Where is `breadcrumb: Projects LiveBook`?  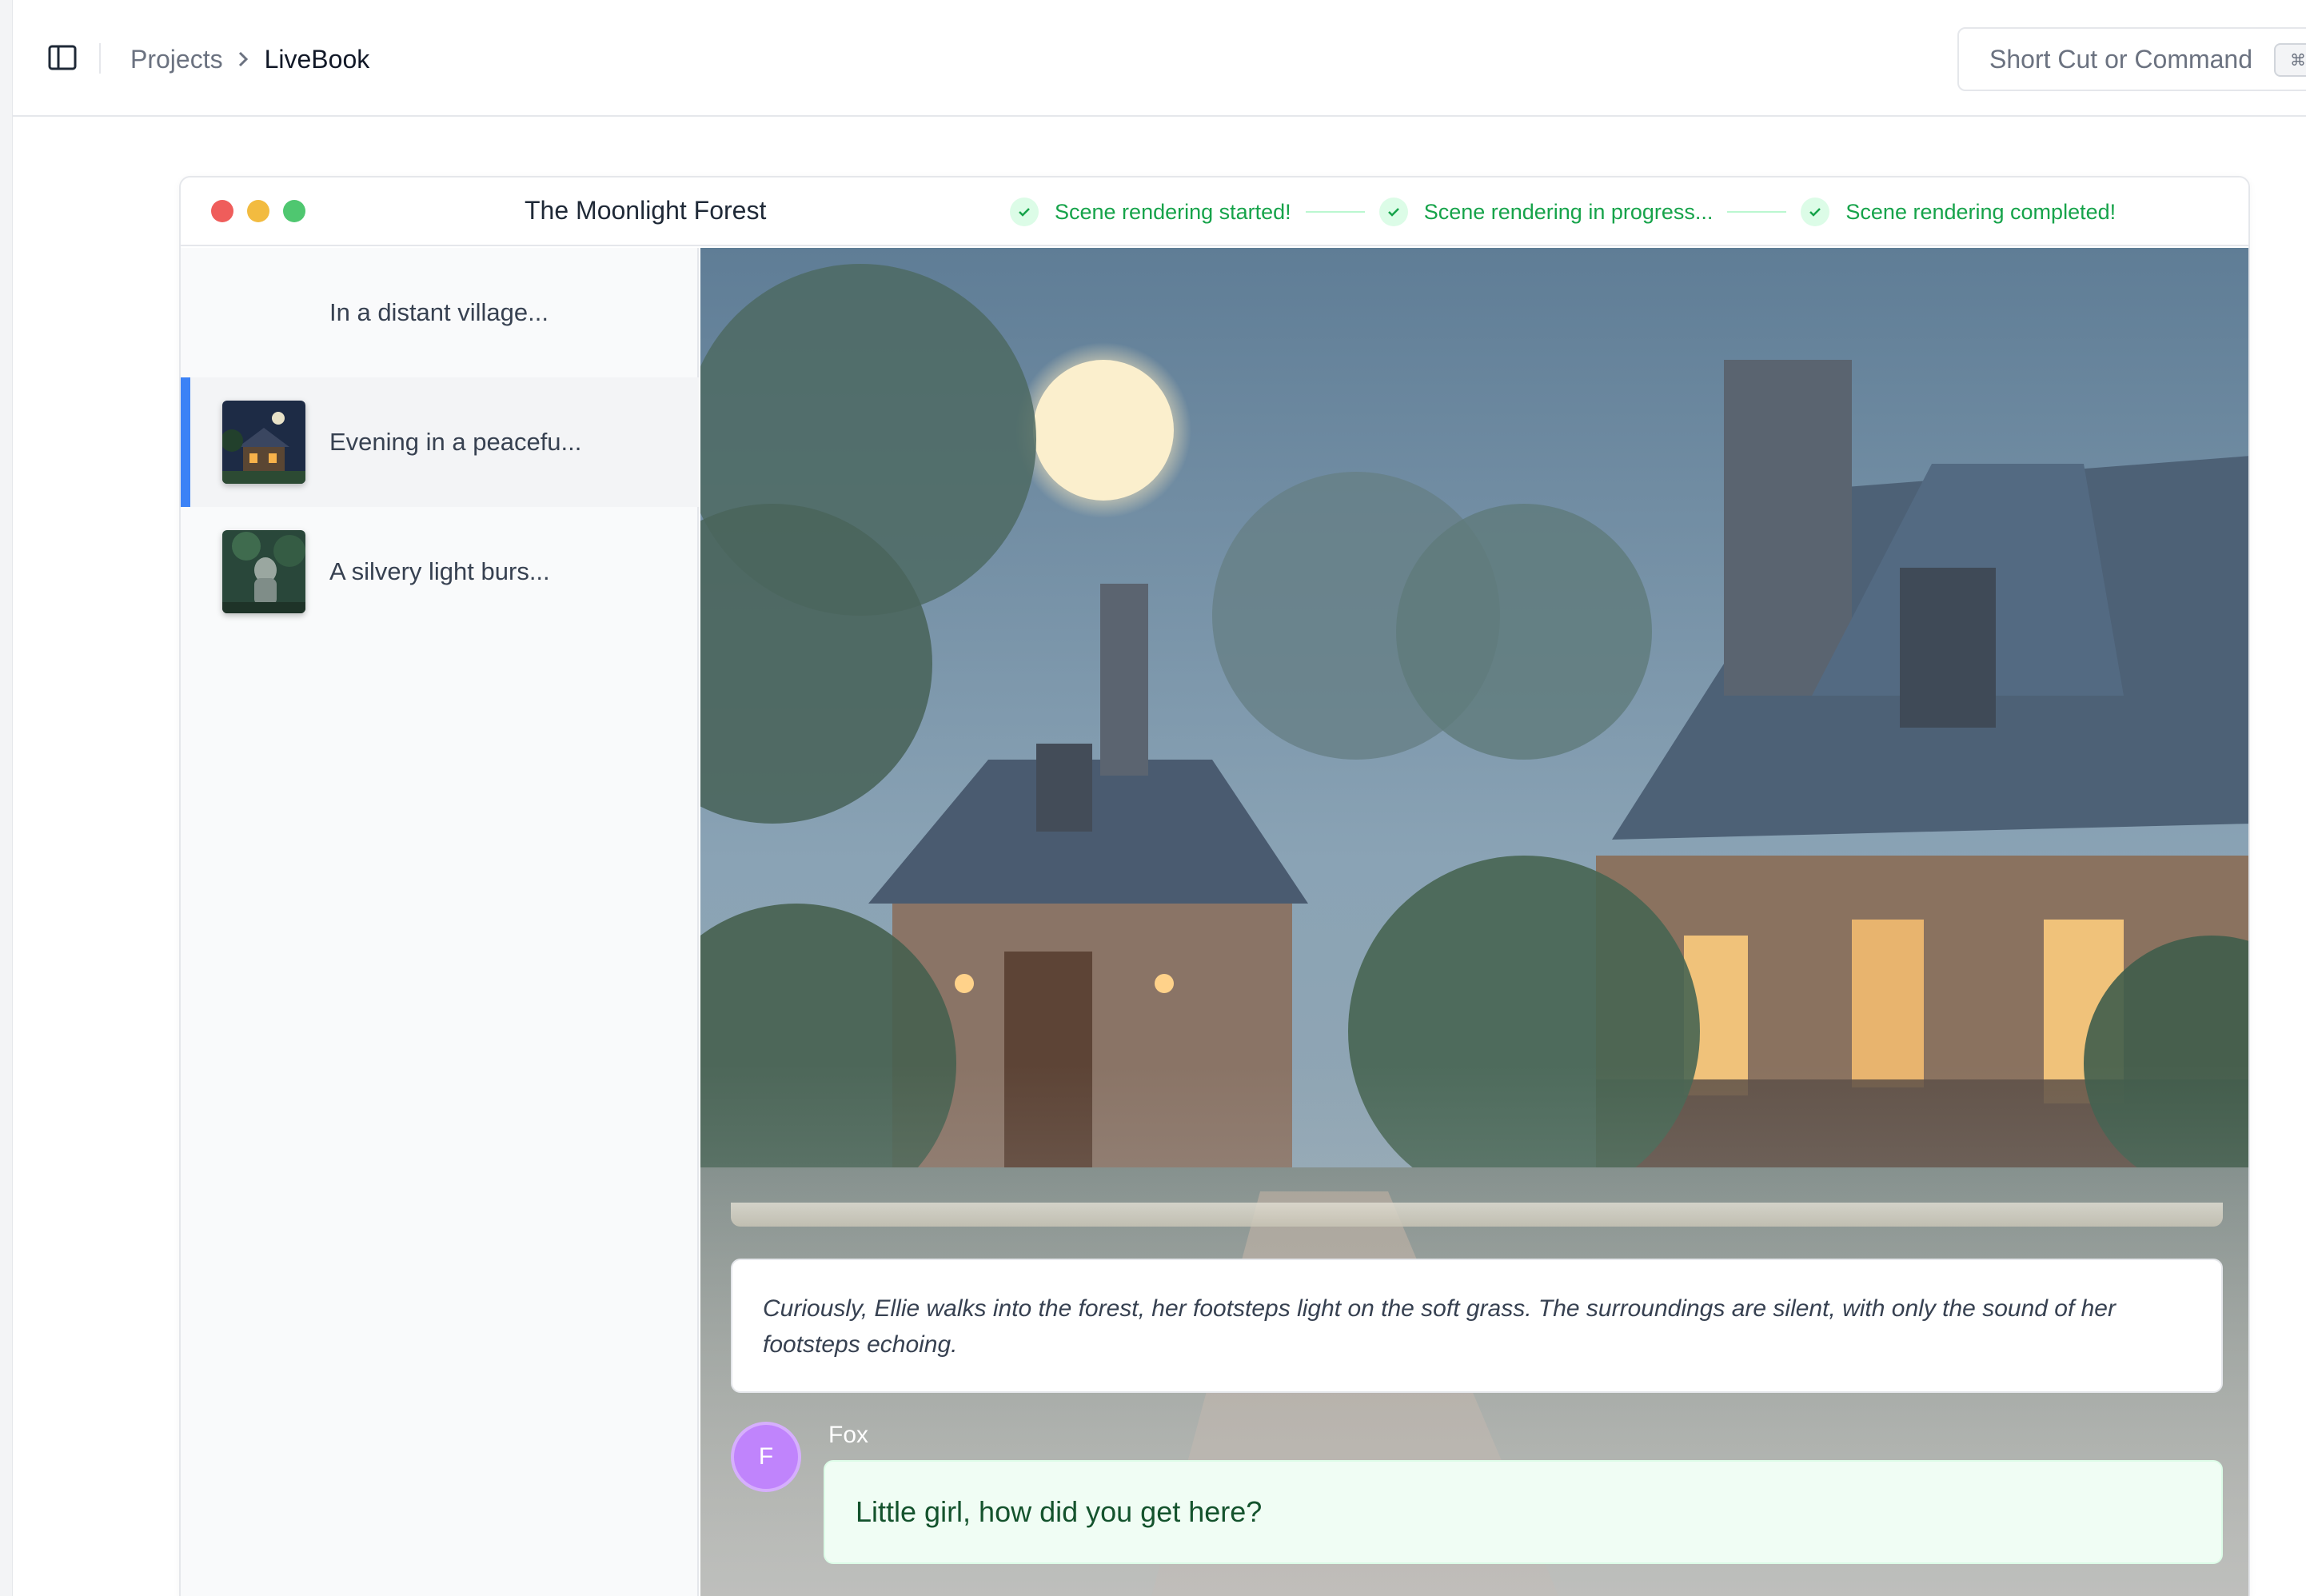
breadcrumb: Projects LiveBook is located at coordinates (249, 59).